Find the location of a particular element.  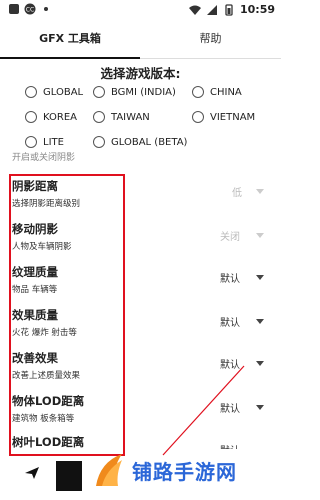

watermark: 铺路手游网 is located at coordinates (164, 470).